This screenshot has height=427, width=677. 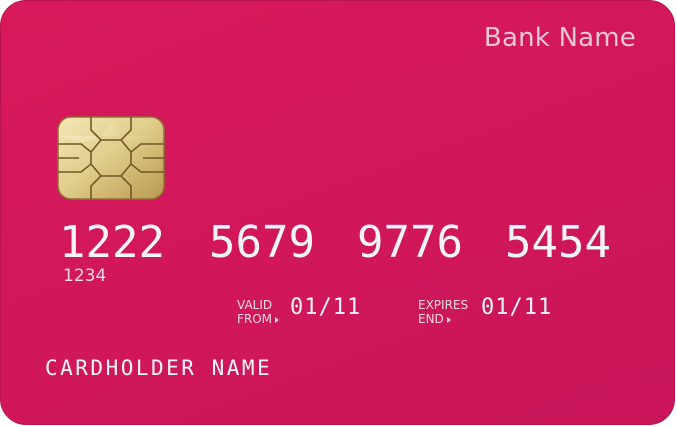 I want to click on card-number-group-3: 9776, so click(x=410, y=241).